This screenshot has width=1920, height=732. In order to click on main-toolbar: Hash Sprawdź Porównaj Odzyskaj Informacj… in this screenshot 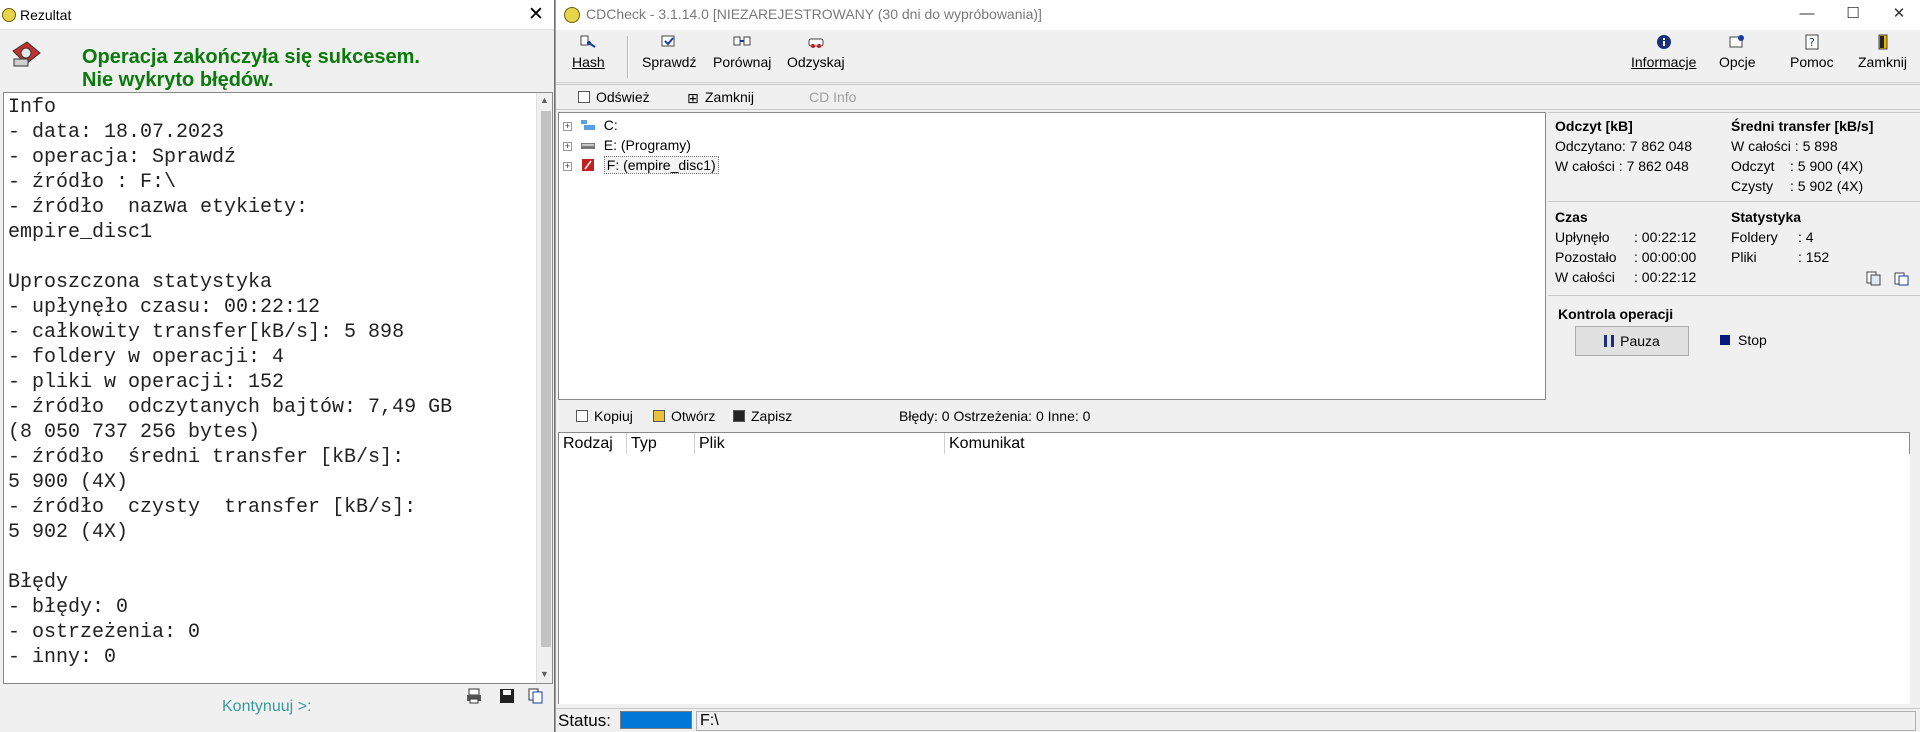, I will do `click(1238, 56)`.